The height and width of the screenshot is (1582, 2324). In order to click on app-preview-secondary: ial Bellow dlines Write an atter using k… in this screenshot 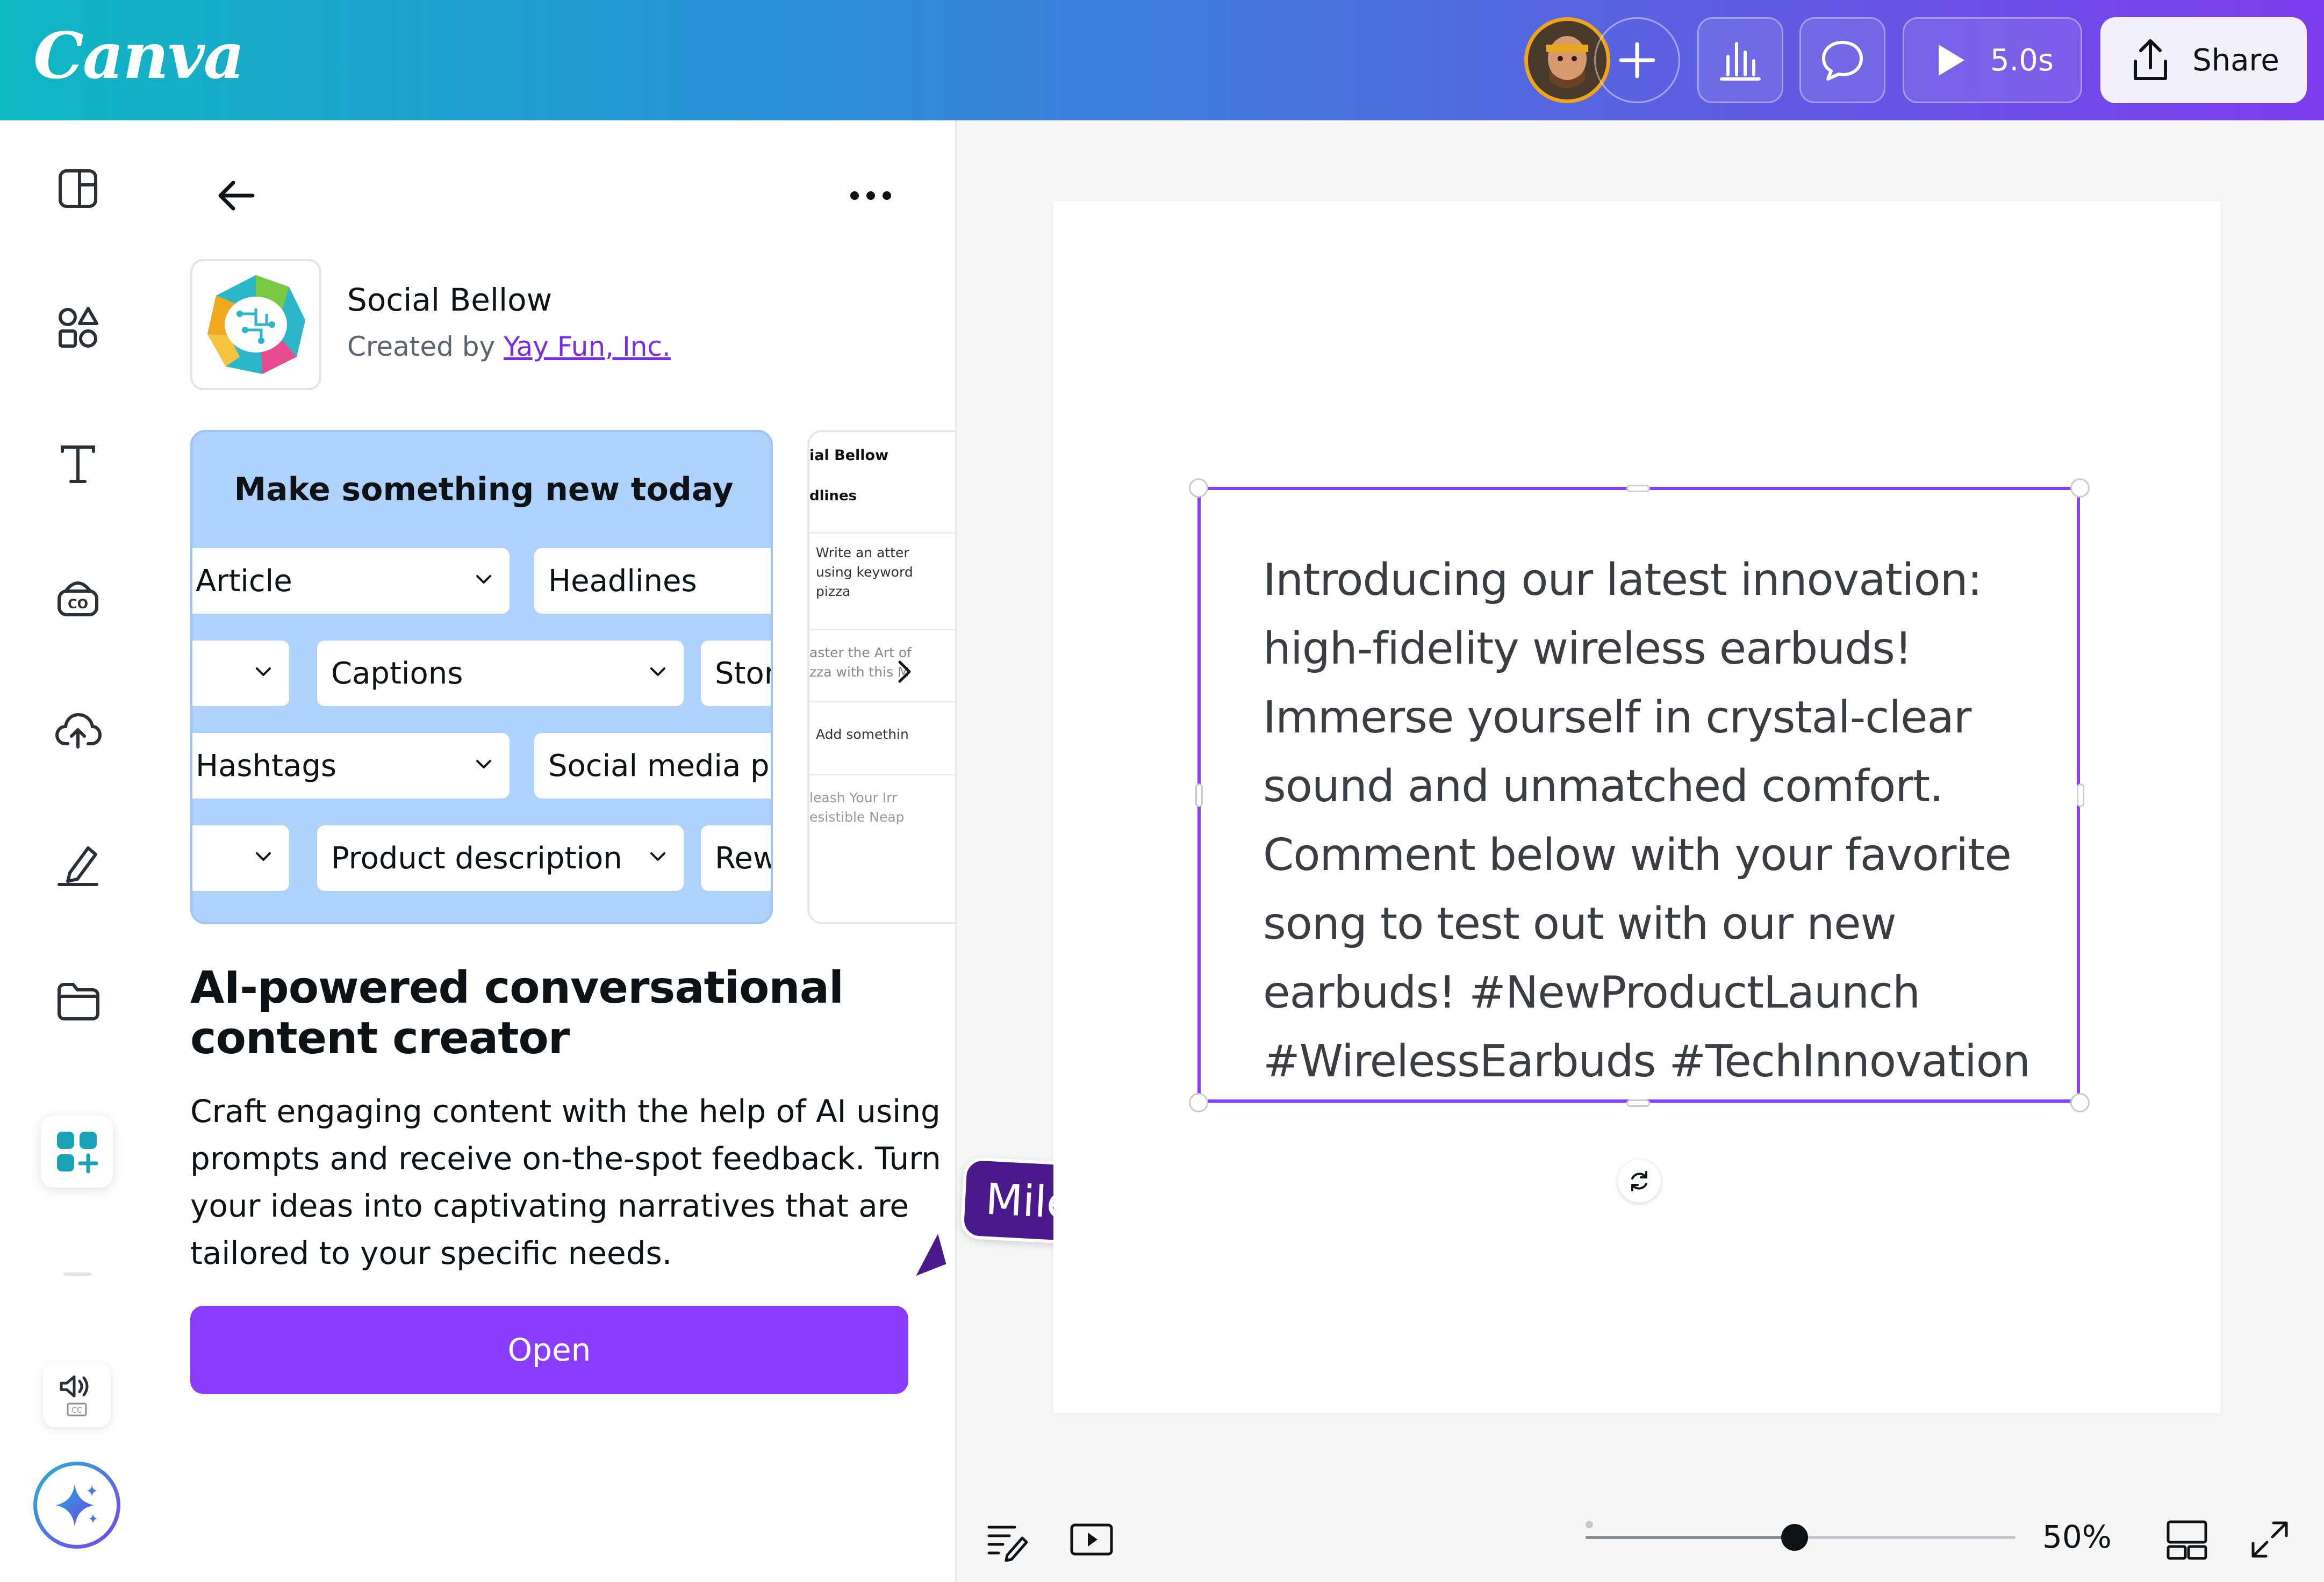, I will do `click(881, 677)`.